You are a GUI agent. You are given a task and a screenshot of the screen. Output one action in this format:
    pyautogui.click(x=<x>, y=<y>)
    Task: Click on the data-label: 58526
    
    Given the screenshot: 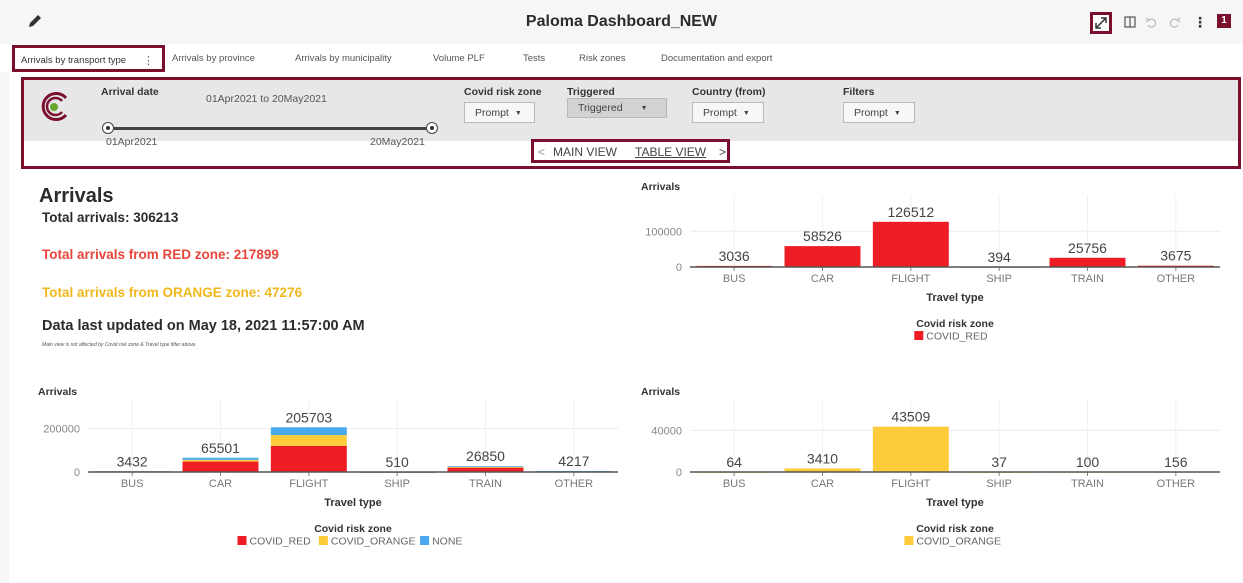 What is the action you would take?
    pyautogui.click(x=822, y=236)
    